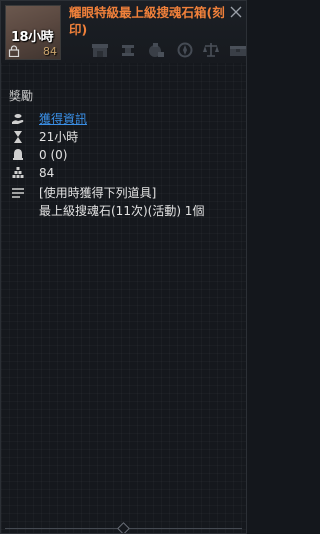  Describe the element at coordinates (123, 527) in the screenshot. I see `bottom-divider-ornament` at that location.